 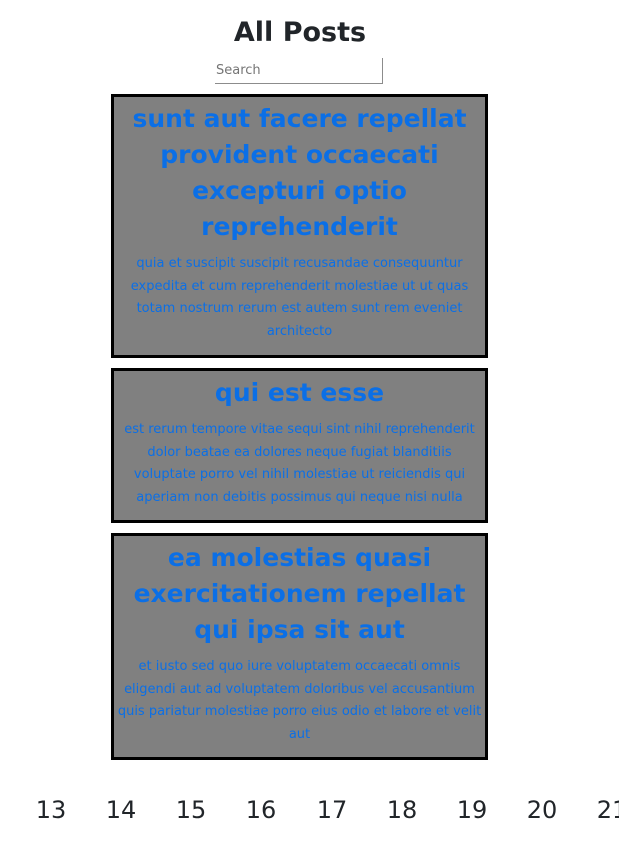 What do you see at coordinates (472, 810) in the screenshot?
I see `page-number: 19` at bounding box center [472, 810].